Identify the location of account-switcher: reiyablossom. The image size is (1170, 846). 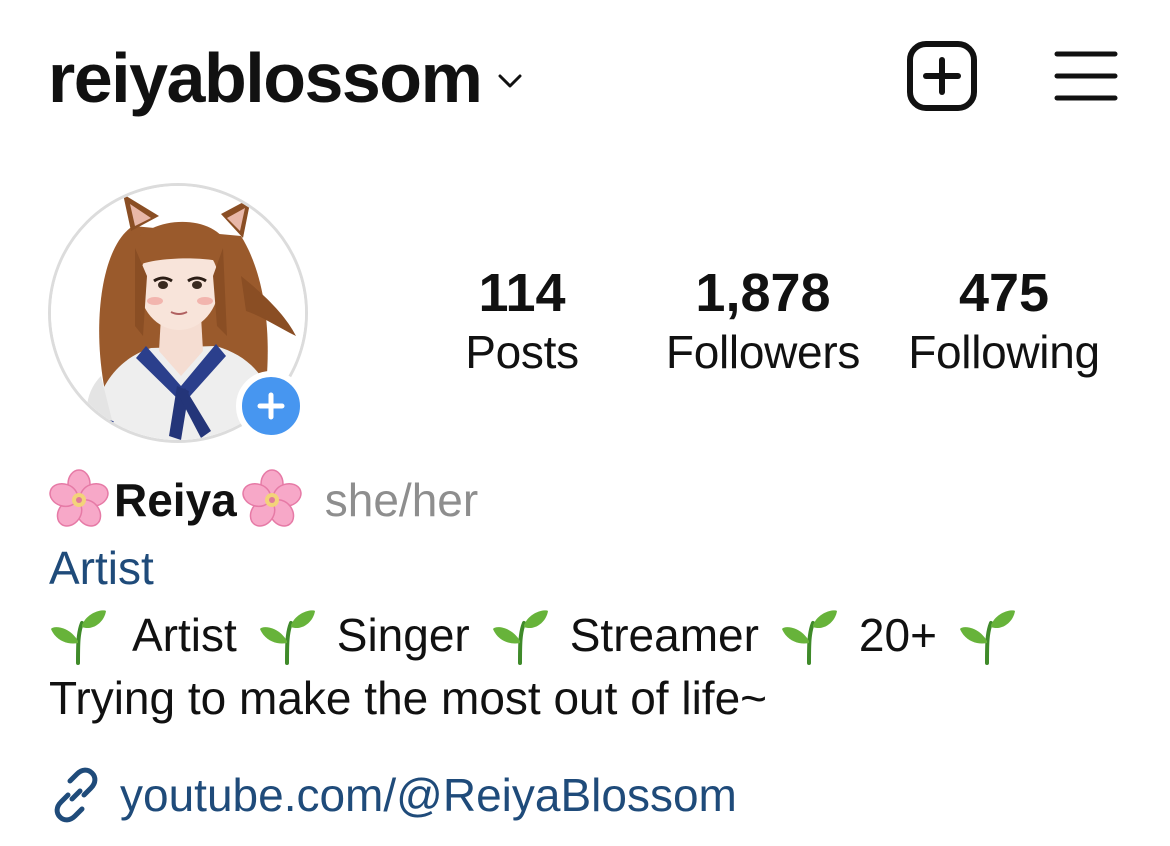
(285, 78).